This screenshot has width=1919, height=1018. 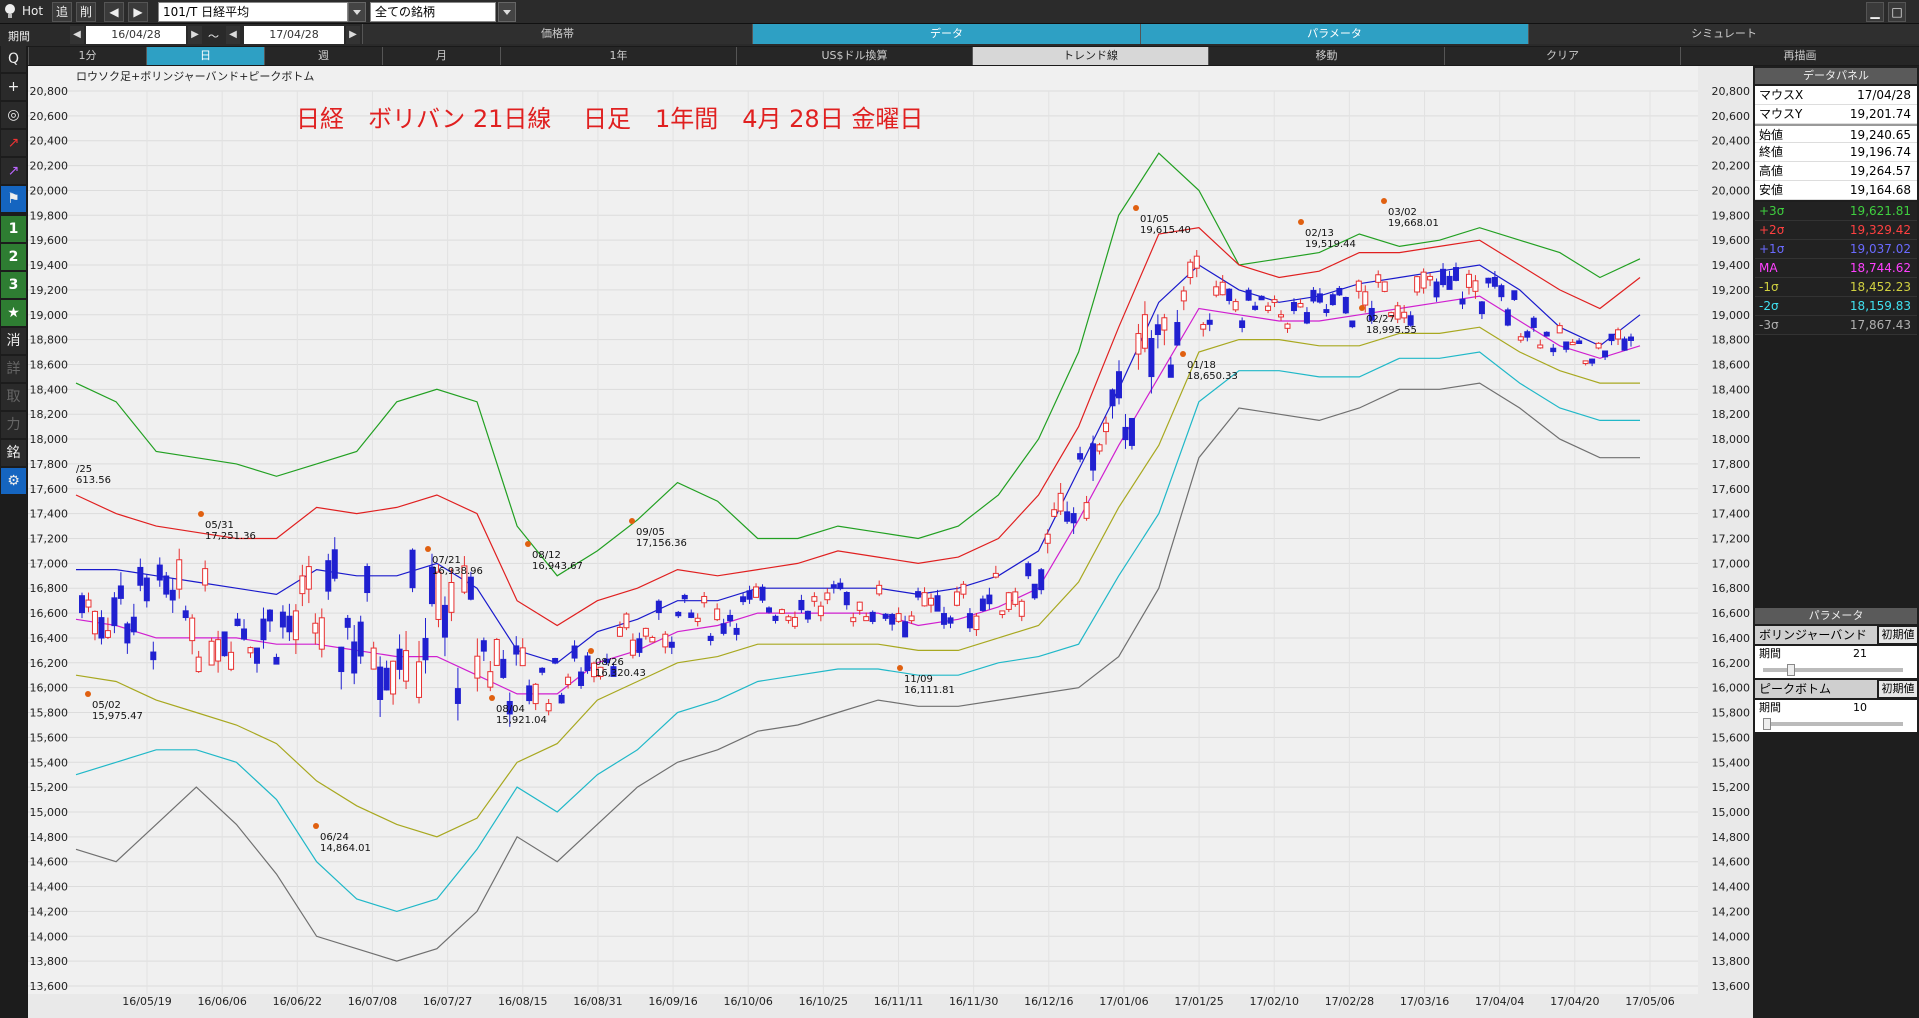 What do you see at coordinates (1731, 812) in the screenshot?
I see `y-tick-label: 15,000` at bounding box center [1731, 812].